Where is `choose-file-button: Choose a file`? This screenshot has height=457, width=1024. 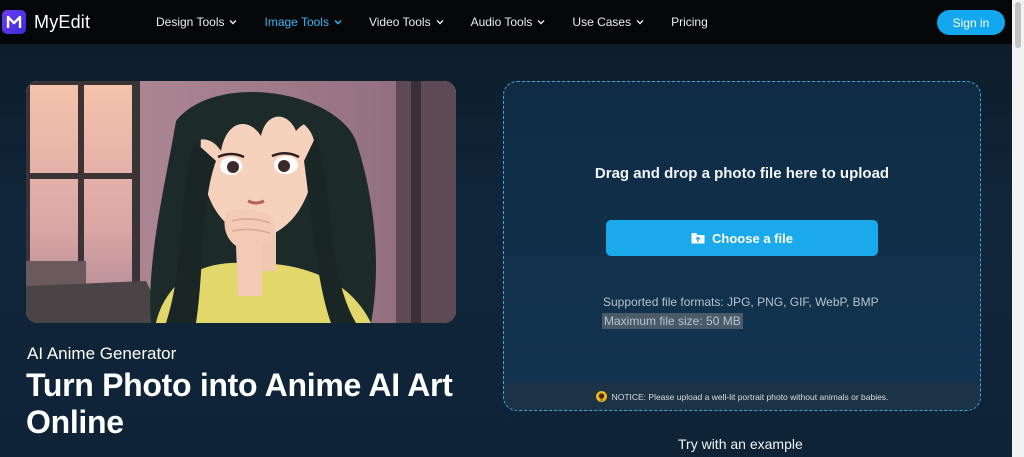
choose-file-button: Choose a file is located at coordinates (742, 238).